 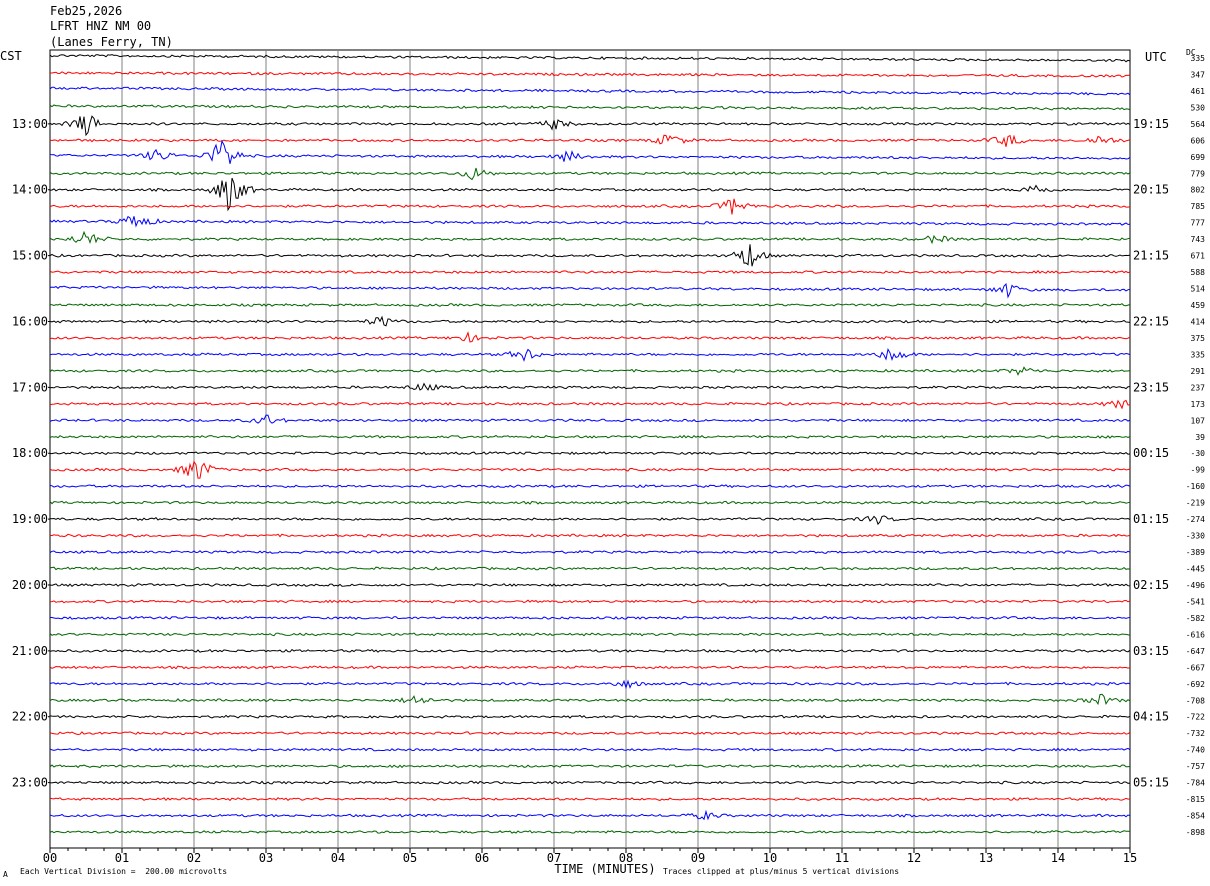 I want to click on dc-offset-label: 785, so click(x=1198, y=206).